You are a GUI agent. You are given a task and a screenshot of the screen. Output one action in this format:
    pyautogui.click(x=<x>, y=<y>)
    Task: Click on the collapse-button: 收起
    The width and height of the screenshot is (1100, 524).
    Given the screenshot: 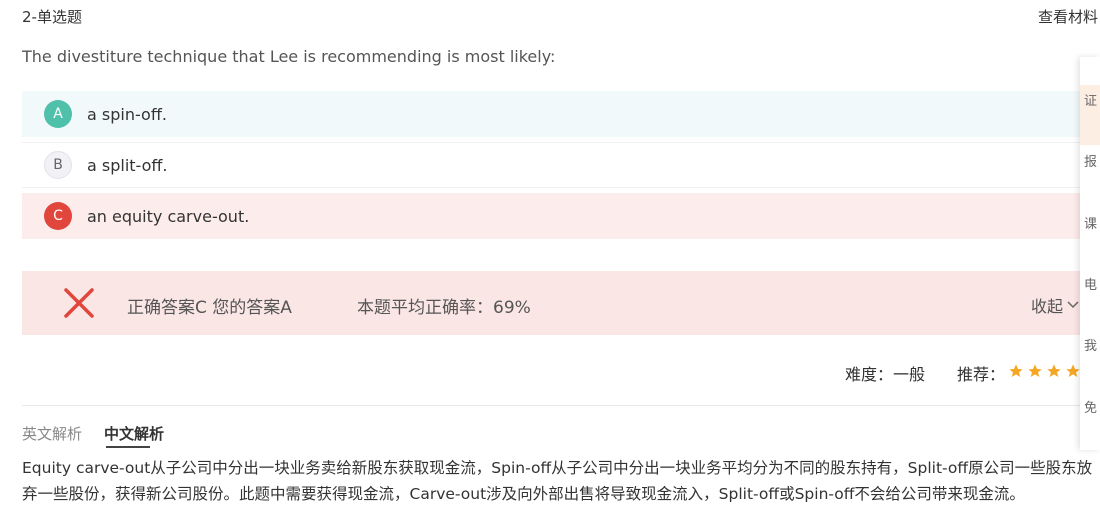 What is the action you would take?
    pyautogui.click(x=1055, y=305)
    